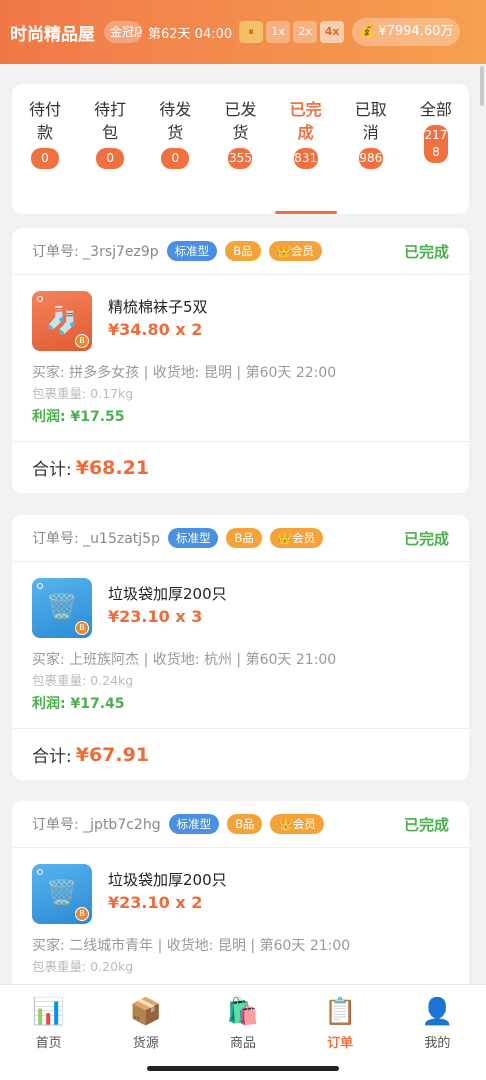 The width and height of the screenshot is (486, 1080). What do you see at coordinates (44, 121) in the screenshot?
I see `tab-label: 待付款` at bounding box center [44, 121].